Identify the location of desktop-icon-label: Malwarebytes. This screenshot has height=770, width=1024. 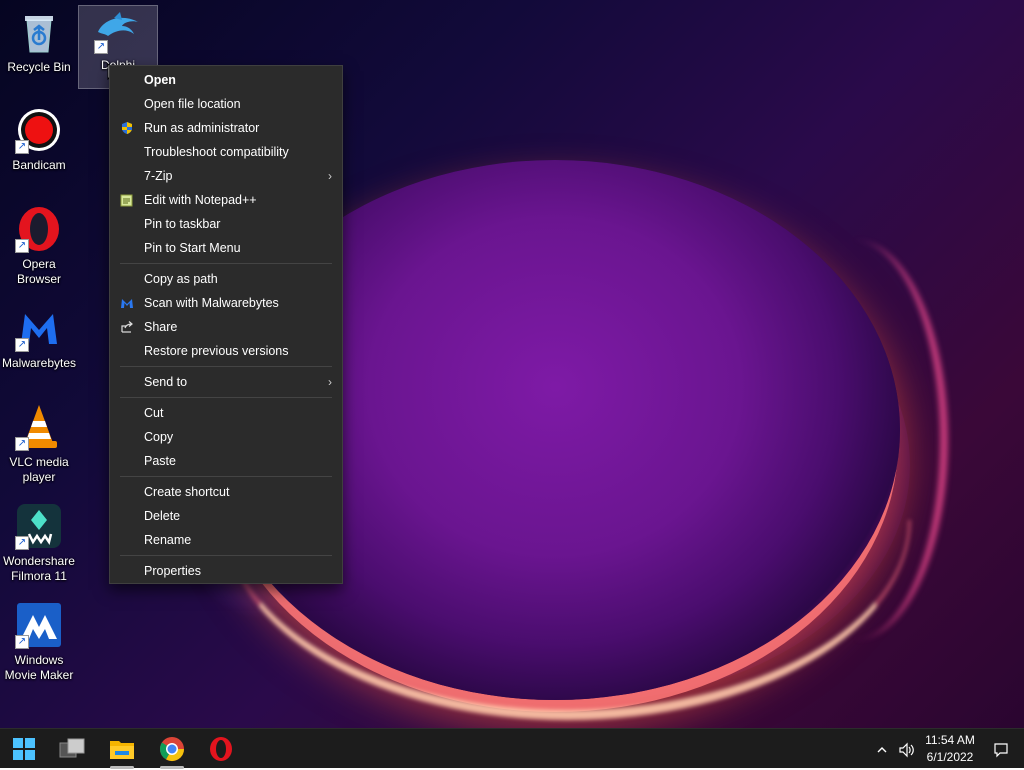
(39, 363).